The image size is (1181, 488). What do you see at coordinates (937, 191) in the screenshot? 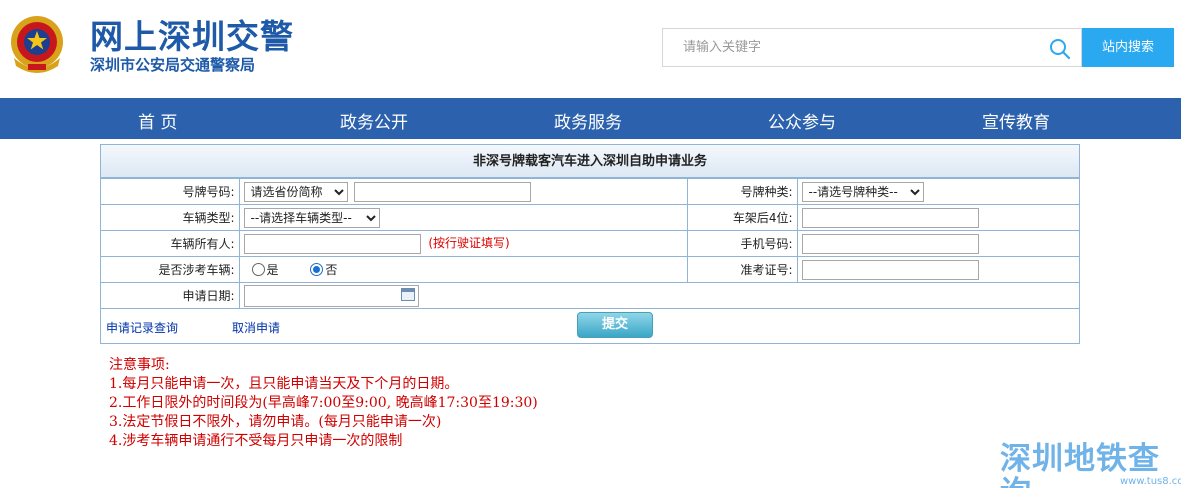
I see `plate-type-cell: --请选号牌种类--` at bounding box center [937, 191].